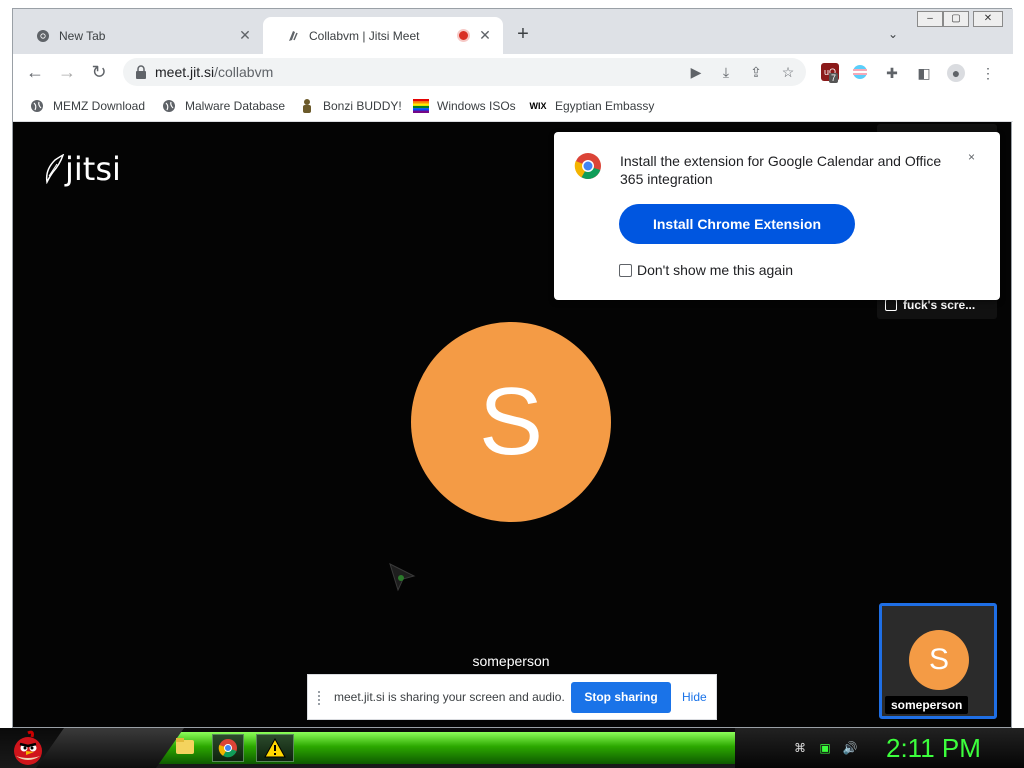 The width and height of the screenshot is (1024, 768). What do you see at coordinates (737, 224) in the screenshot?
I see `install-chrome-extension-button: Install Chrome Extension` at bounding box center [737, 224].